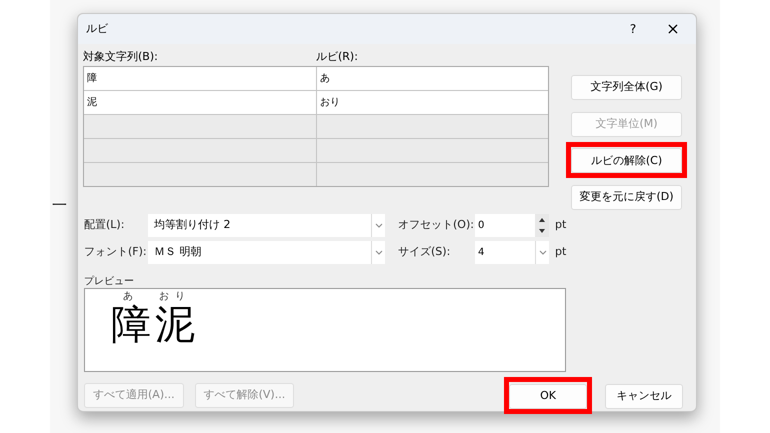  I want to click on column-header: ルビ(R):, so click(337, 56).